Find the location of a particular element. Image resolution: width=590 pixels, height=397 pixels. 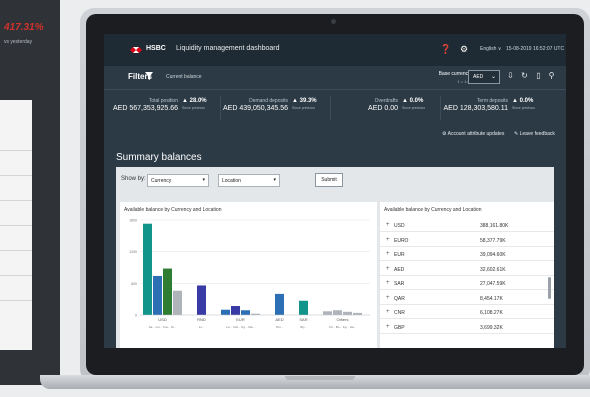

currency-code: EUR is located at coordinates (399, 255).